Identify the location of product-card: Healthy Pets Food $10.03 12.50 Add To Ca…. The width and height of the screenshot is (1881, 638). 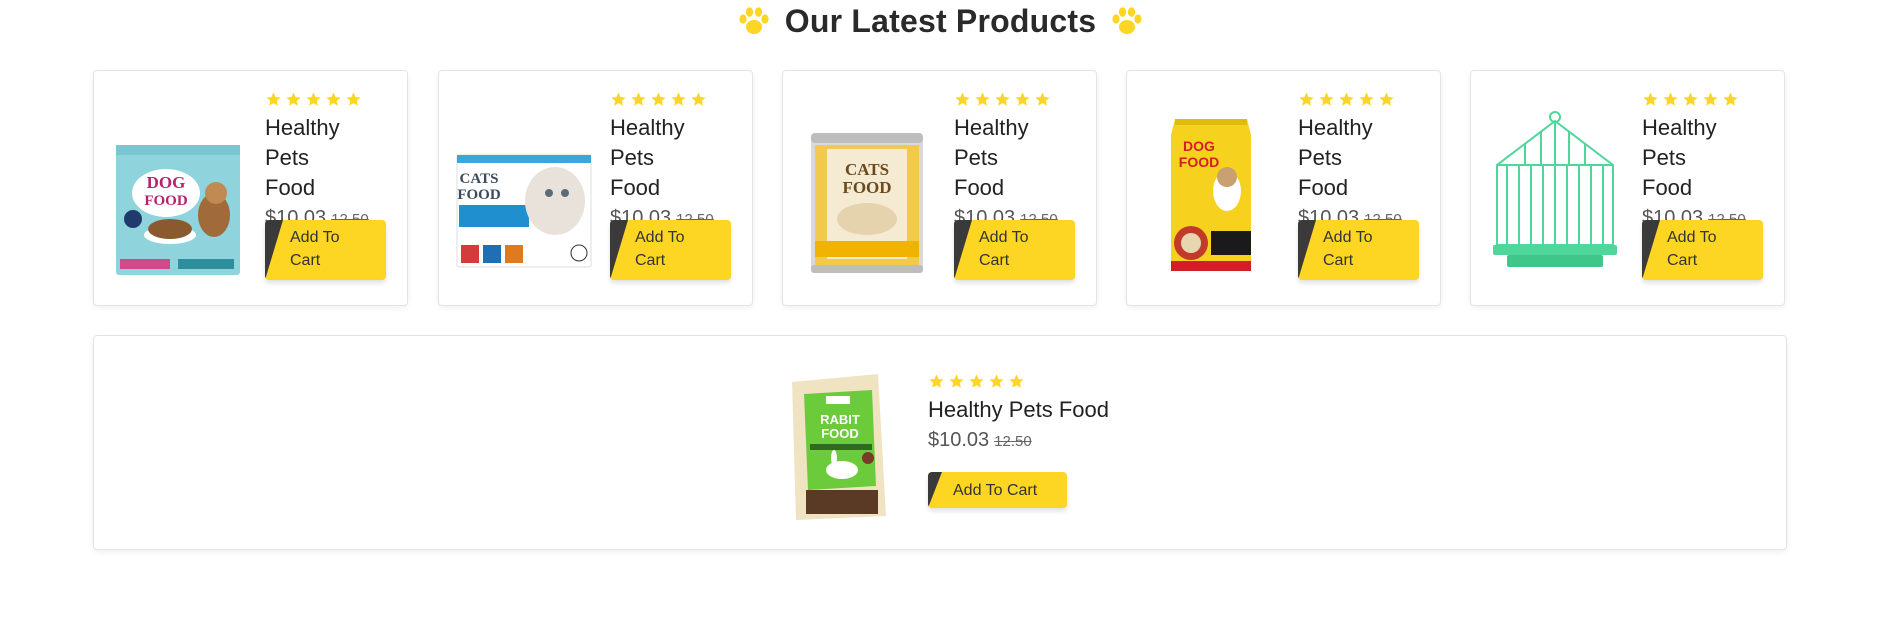
(1627, 188).